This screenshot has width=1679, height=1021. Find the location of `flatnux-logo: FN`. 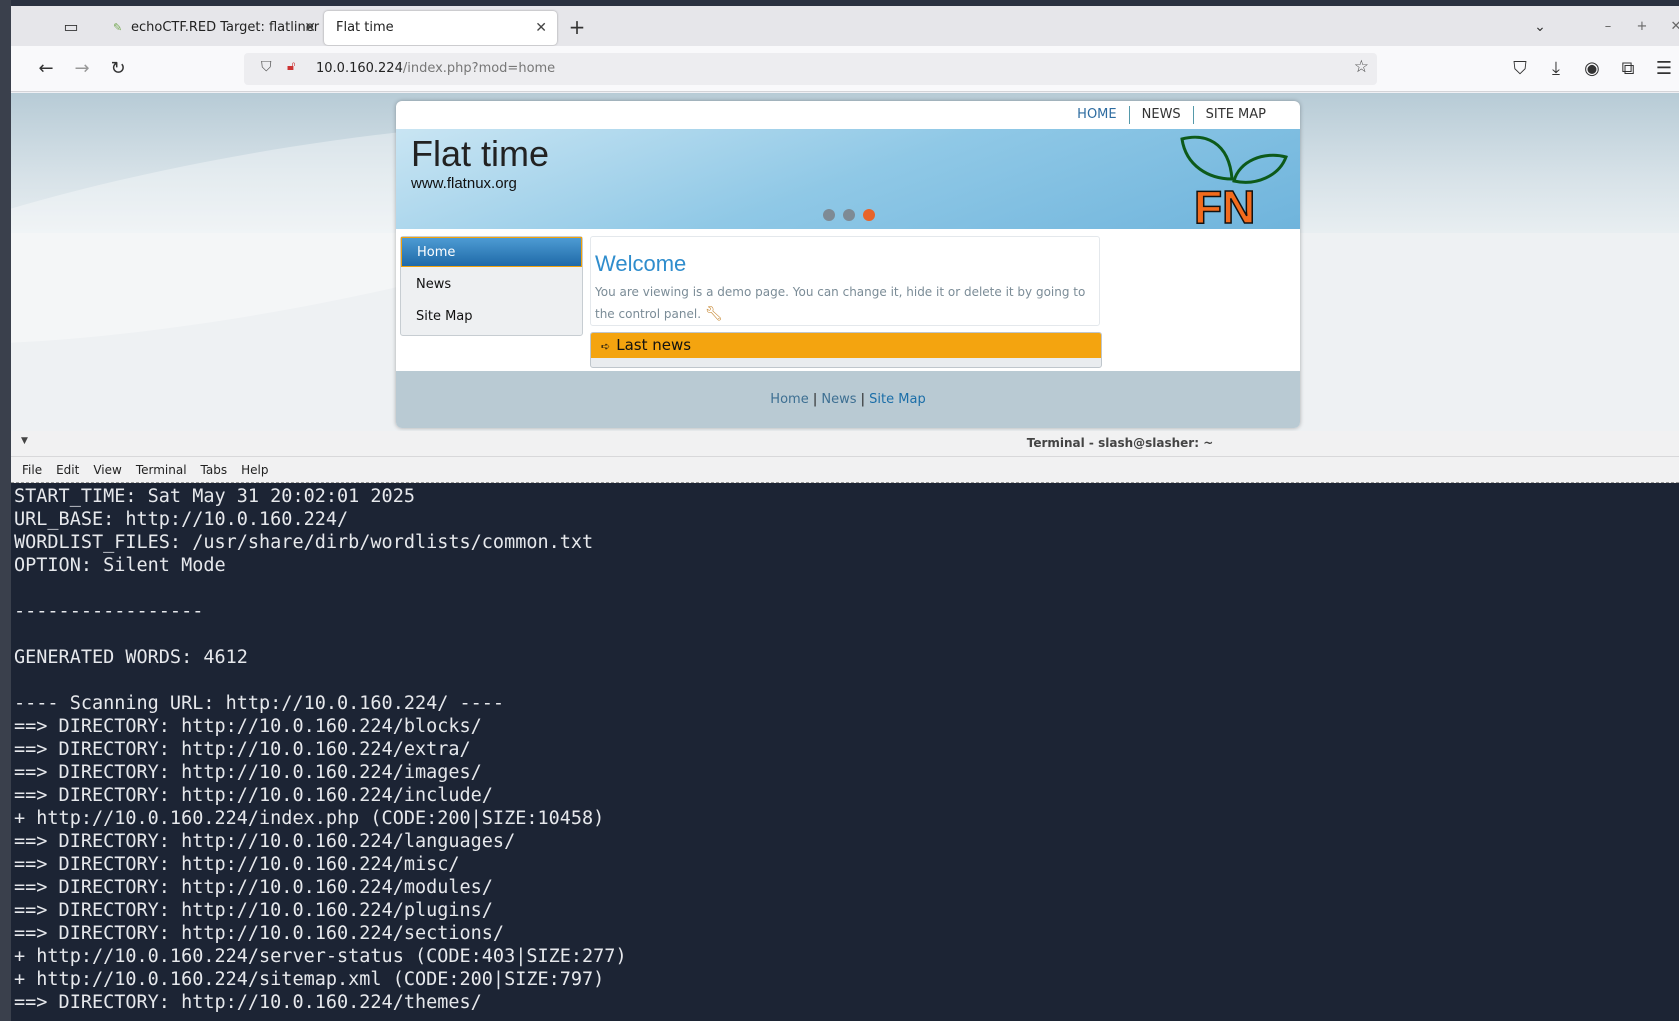

flatnux-logo: FN is located at coordinates (1234, 181).